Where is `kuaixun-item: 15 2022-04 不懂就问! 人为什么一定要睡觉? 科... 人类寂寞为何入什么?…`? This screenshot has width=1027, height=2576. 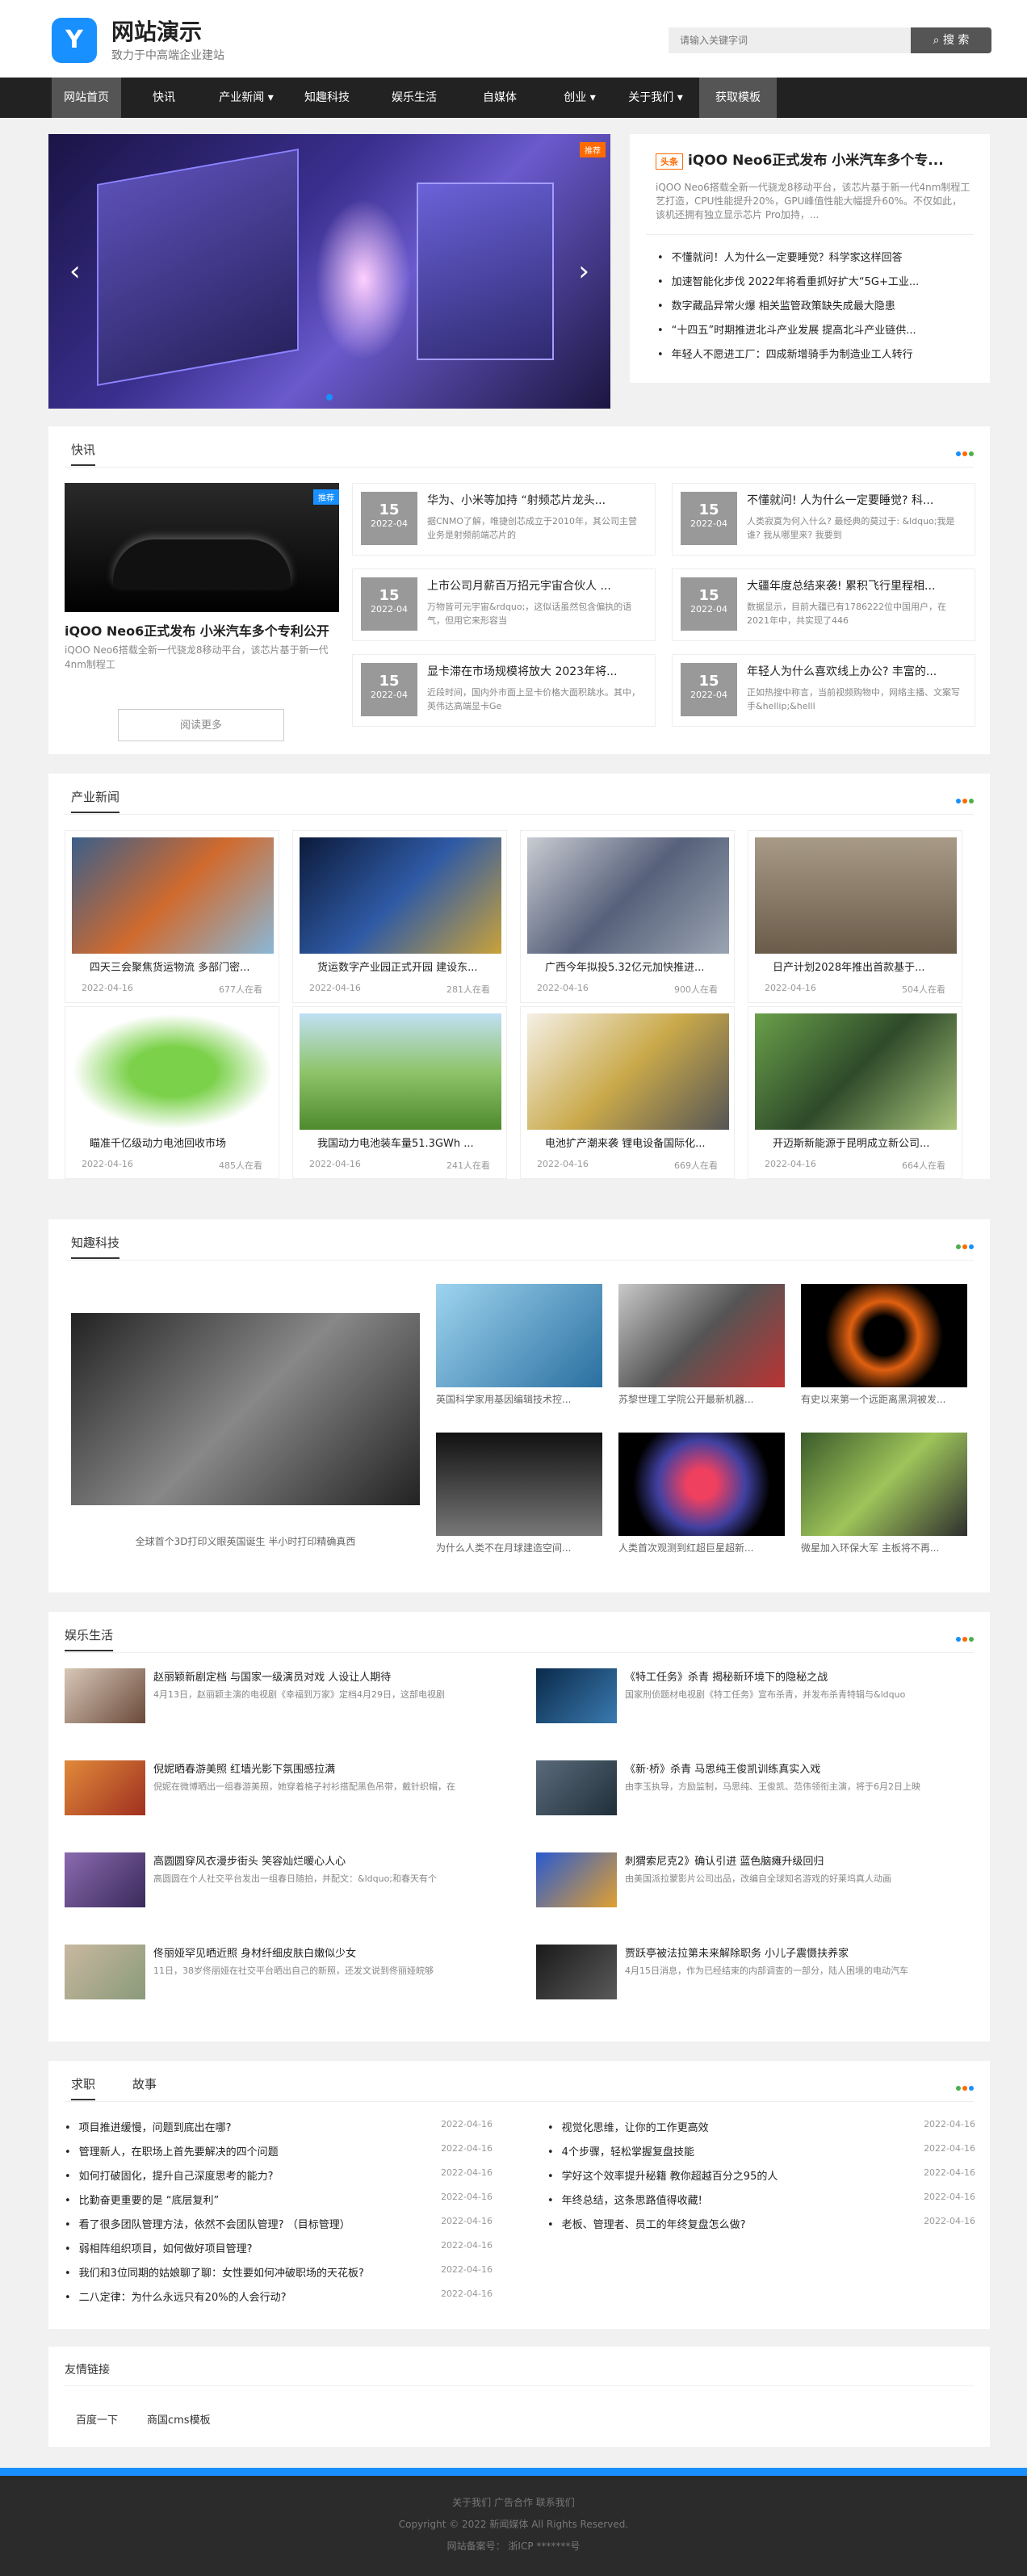
kuaixun-item: 15 2022-04 不懂就问! 人为什么一定要睡觉? 科... 人类寂寞为何入什么?… is located at coordinates (823, 519).